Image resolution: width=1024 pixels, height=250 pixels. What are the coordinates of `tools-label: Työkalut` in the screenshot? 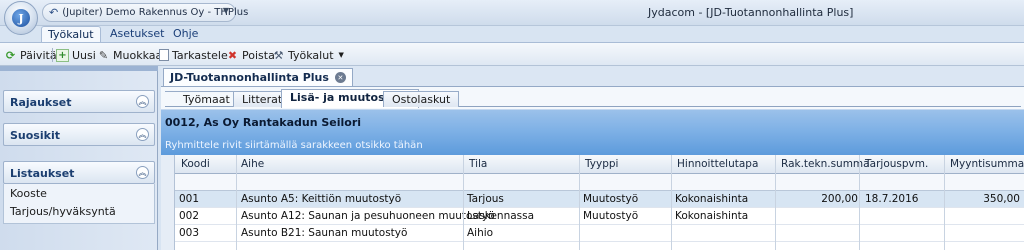 It's located at (311, 55).